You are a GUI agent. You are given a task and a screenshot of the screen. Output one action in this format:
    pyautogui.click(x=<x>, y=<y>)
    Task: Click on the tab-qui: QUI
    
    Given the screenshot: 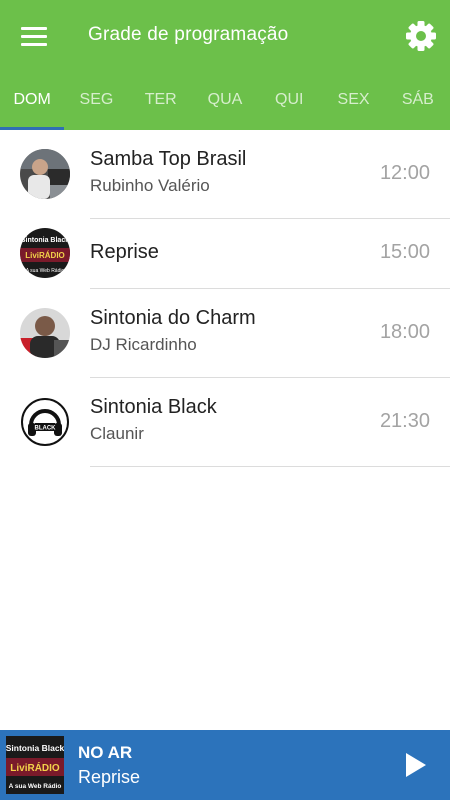 What is the action you would take?
    pyautogui.click(x=289, y=101)
    